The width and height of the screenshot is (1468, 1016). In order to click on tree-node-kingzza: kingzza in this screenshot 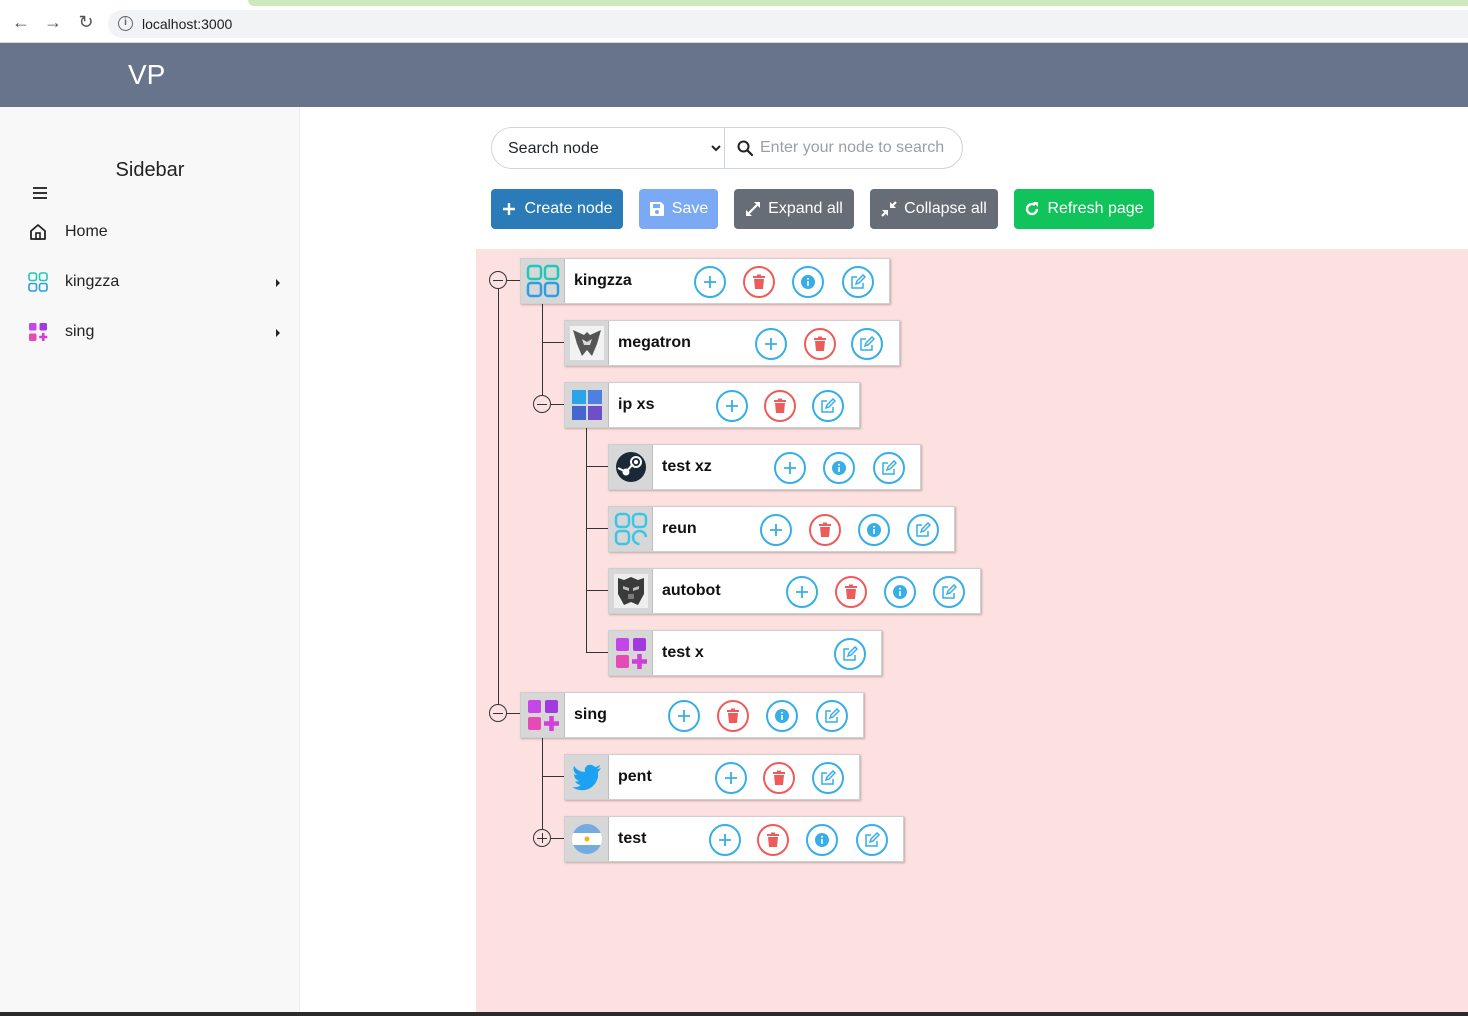, I will do `click(705, 281)`.